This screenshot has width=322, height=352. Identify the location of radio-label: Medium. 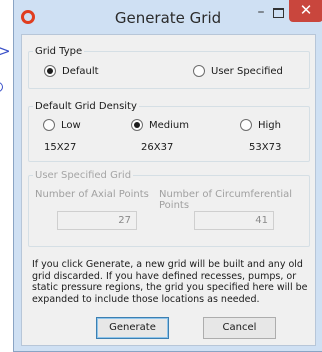
(169, 125).